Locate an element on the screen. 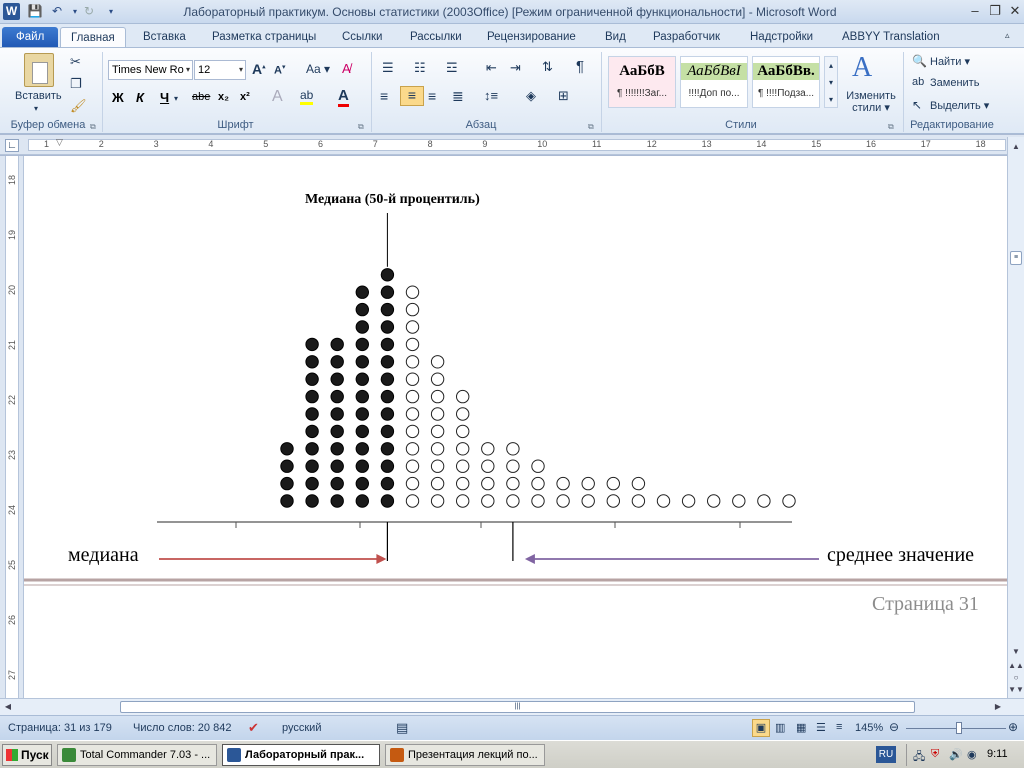 This screenshot has height=768, width=1024. select-button: Выделить ▾ is located at coordinates (959, 105).